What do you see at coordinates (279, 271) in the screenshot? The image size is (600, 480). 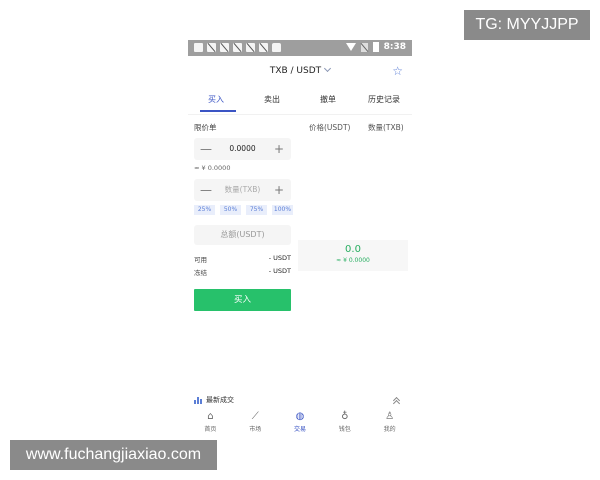 I see `frozen-value: - USDT` at bounding box center [279, 271].